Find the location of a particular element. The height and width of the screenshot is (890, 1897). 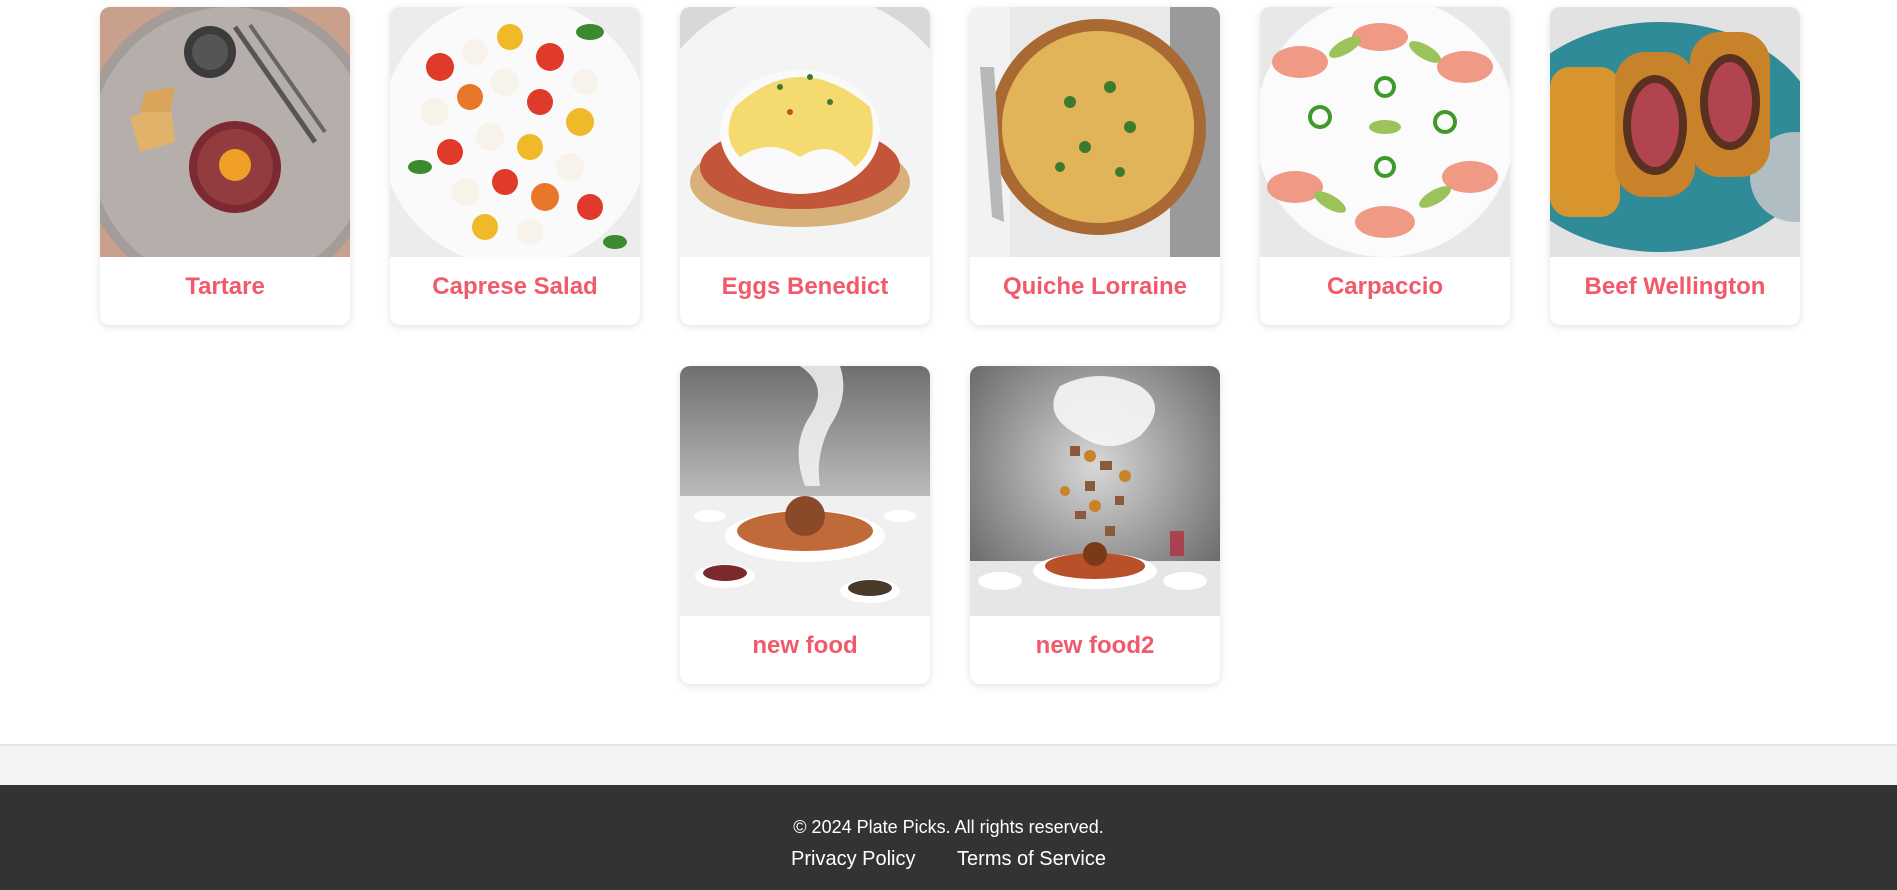

food-card-title: new food2 is located at coordinates (1095, 645).